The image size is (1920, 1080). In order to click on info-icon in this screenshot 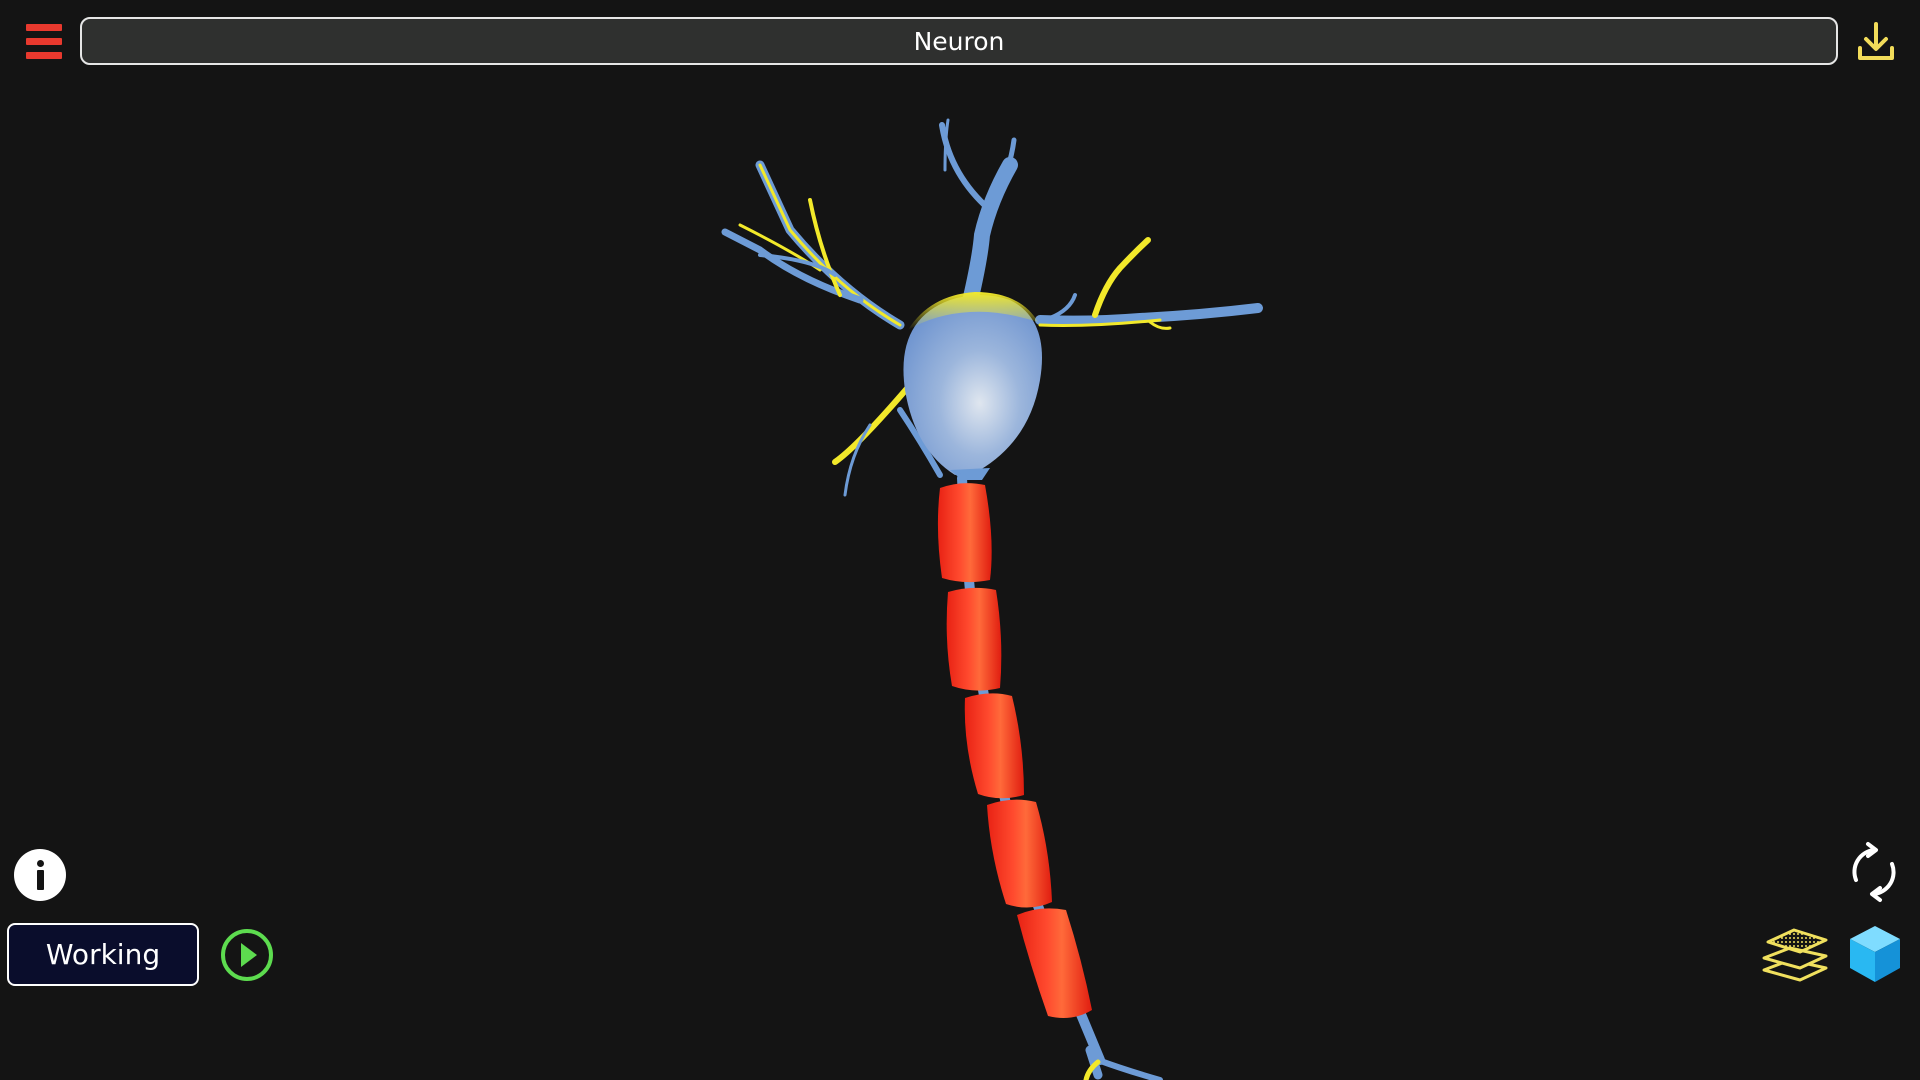, I will do `click(40, 875)`.